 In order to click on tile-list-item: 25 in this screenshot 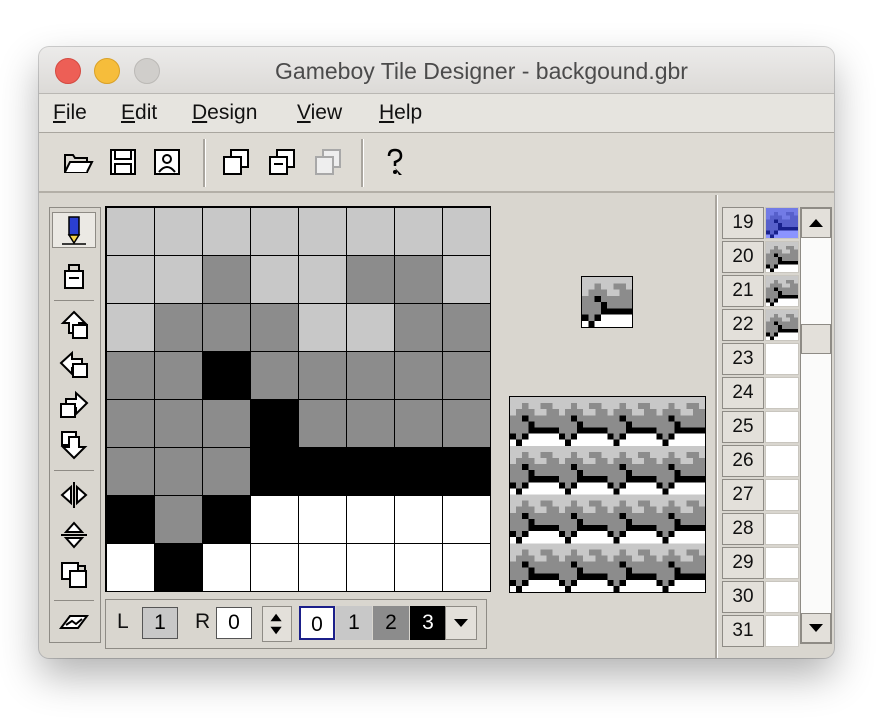, I will do `click(762, 428)`.